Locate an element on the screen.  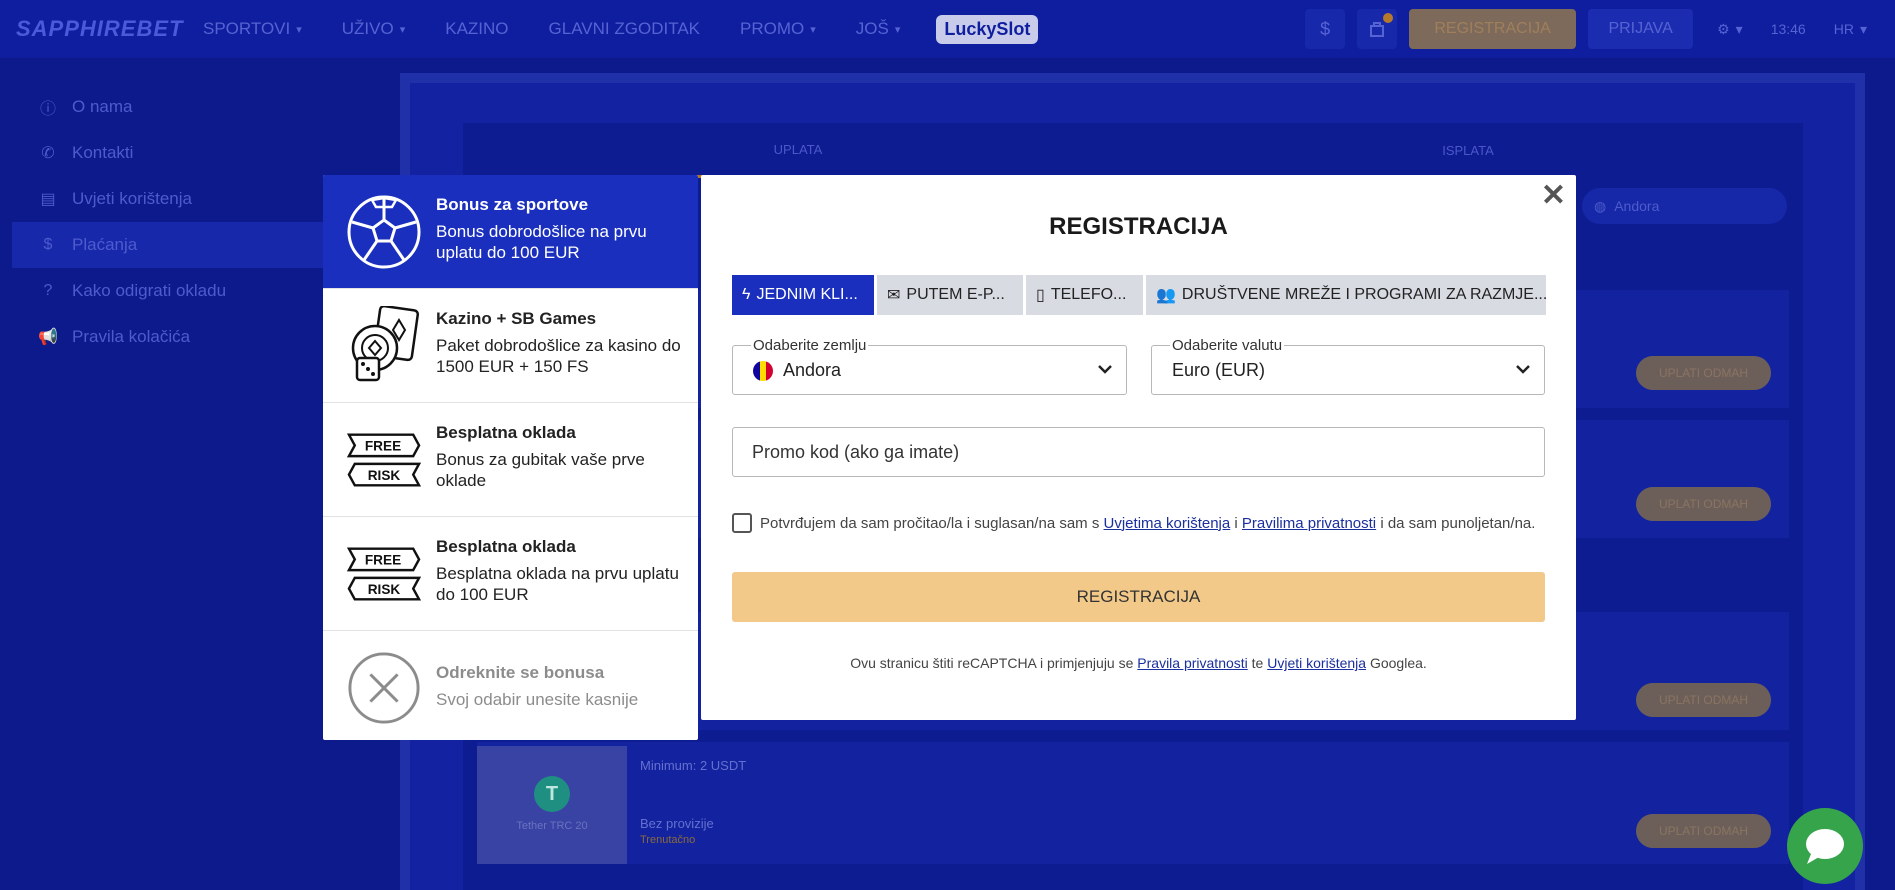
processing-time-label: Trenutačno is located at coordinates (668, 840).